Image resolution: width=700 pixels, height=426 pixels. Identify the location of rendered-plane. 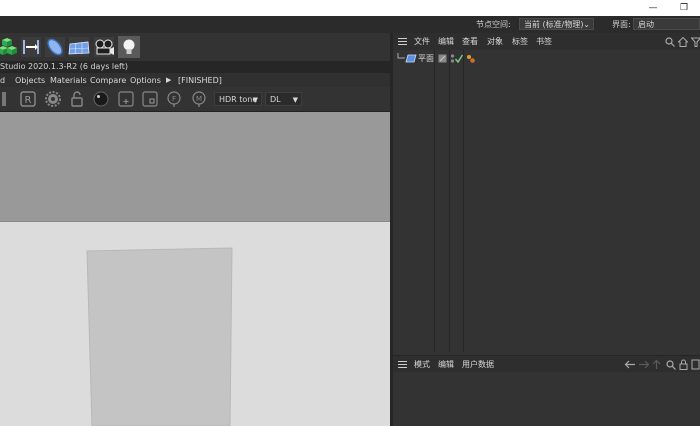
(159, 336).